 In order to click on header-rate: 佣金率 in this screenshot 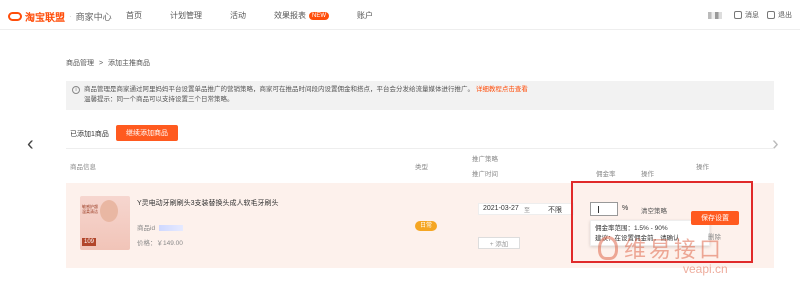, I will do `click(606, 174)`.